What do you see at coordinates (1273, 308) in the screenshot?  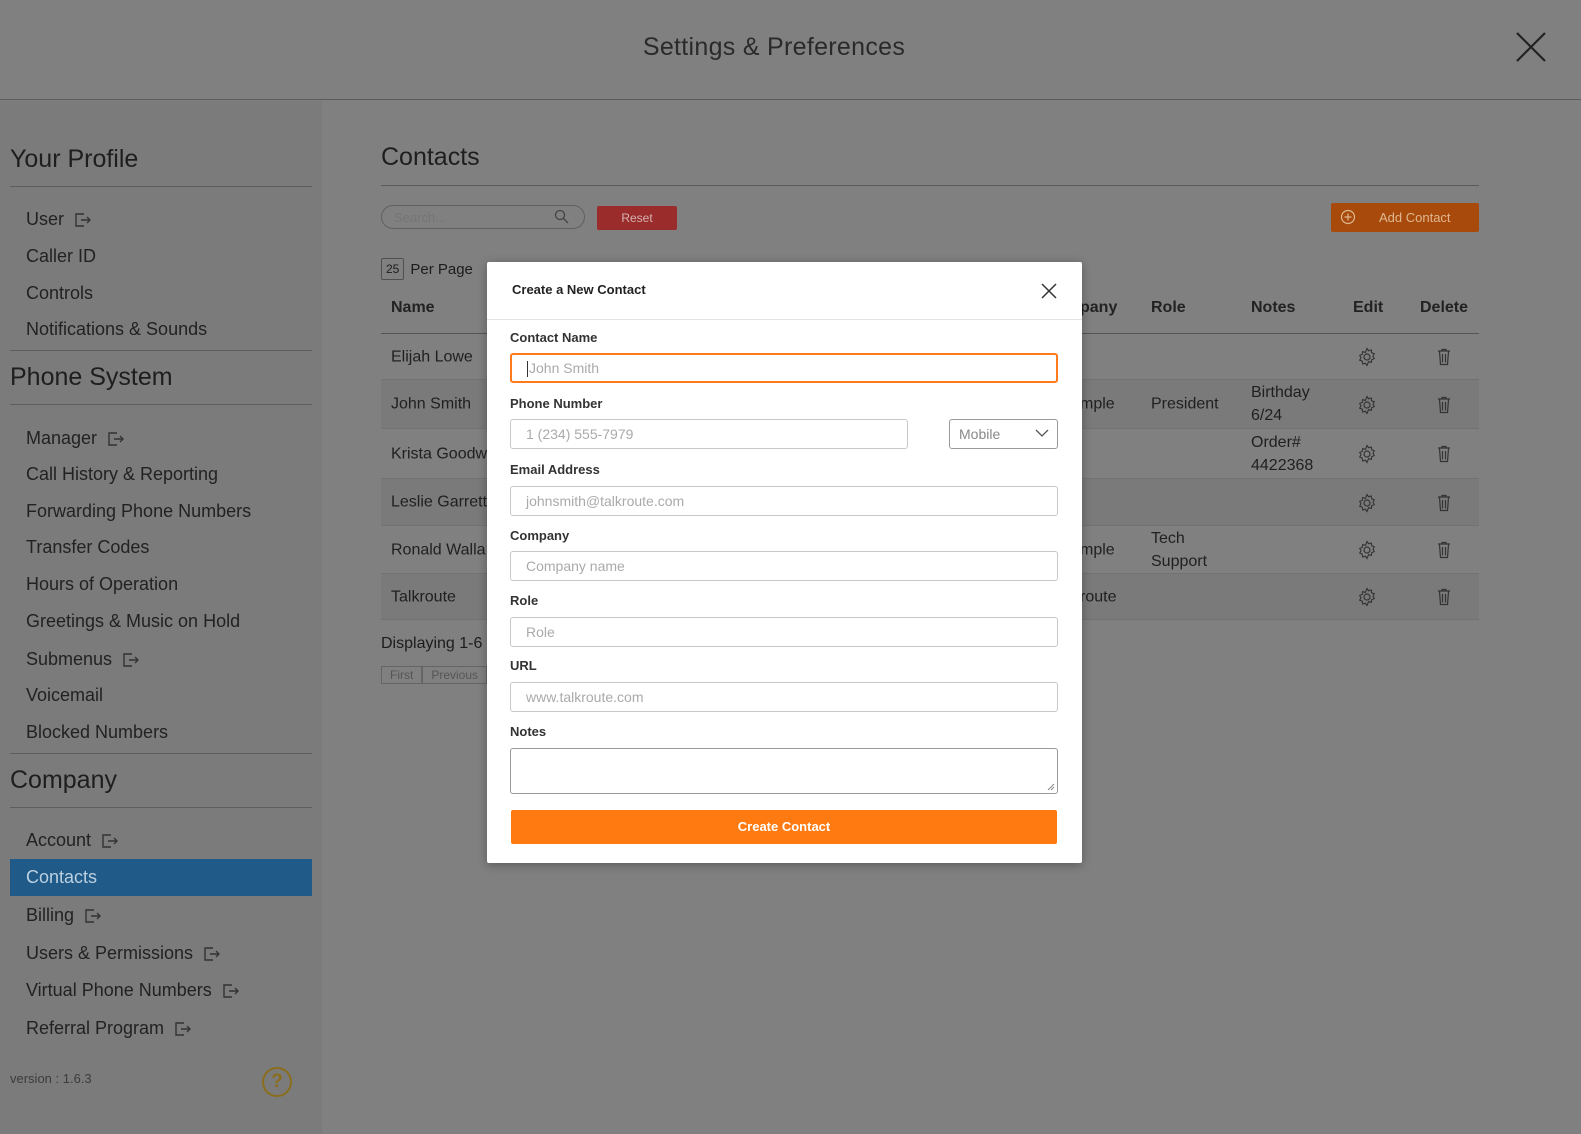 I see `column-header-notes: Notes` at bounding box center [1273, 308].